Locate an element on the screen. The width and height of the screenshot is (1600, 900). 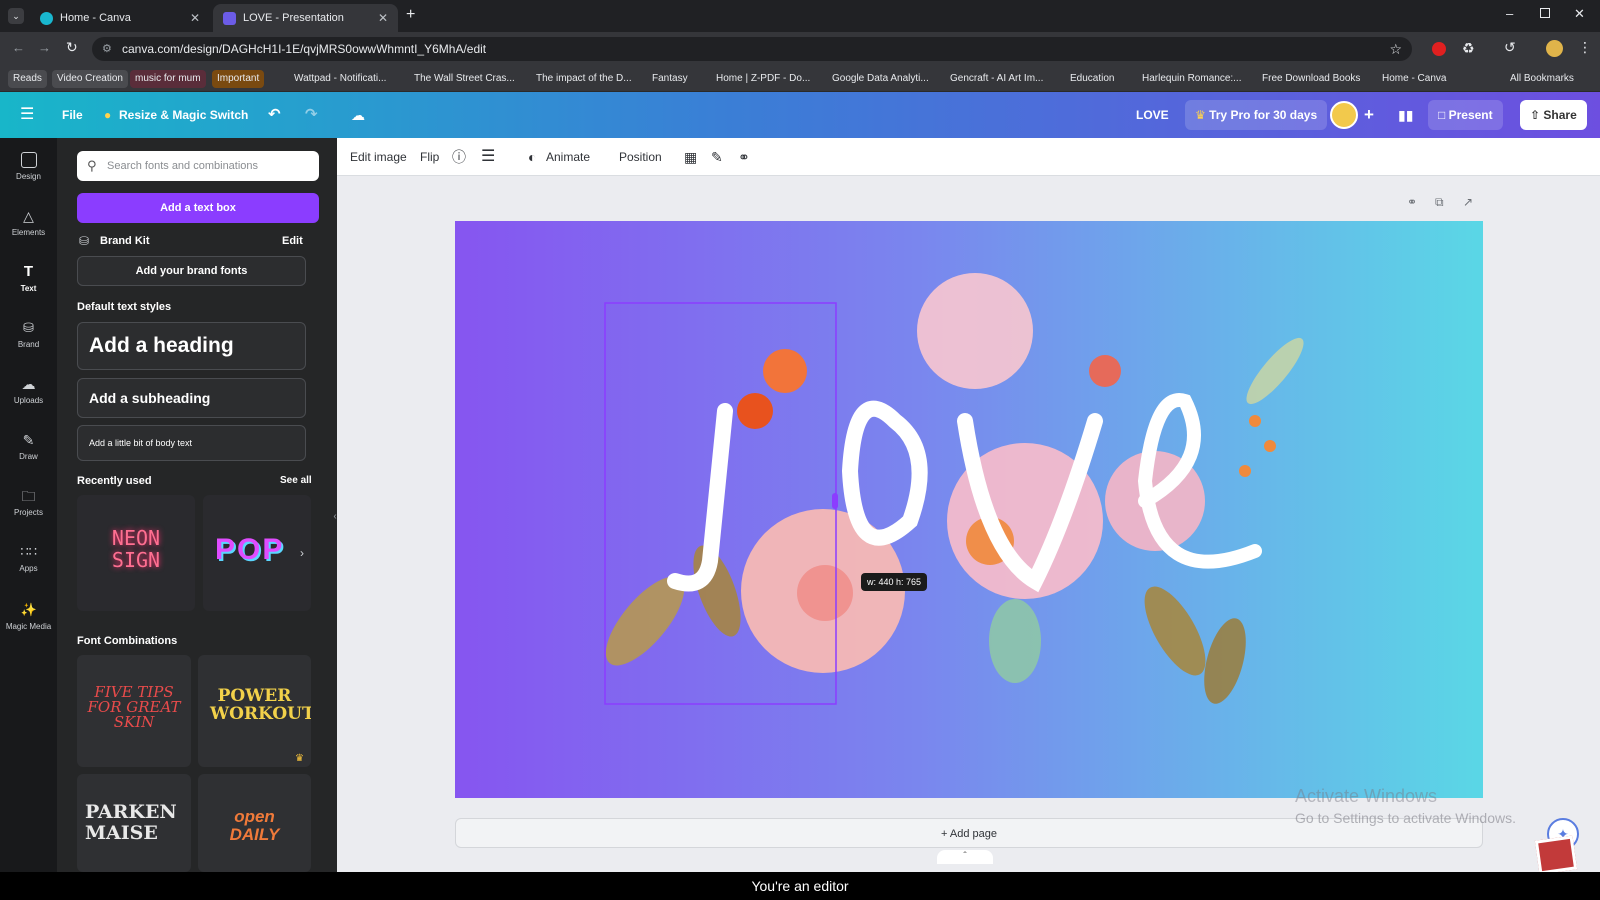
bookmark-link: Home - Canva is located at coordinates (1414, 79).